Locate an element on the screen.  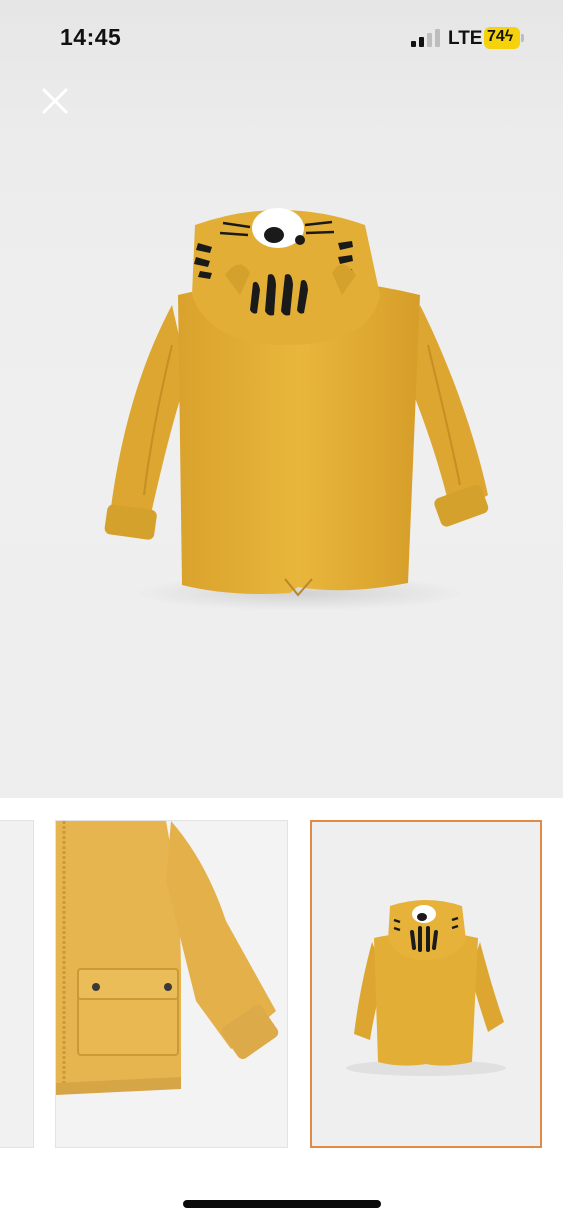
battery-cap is located at coordinates (522, 38).